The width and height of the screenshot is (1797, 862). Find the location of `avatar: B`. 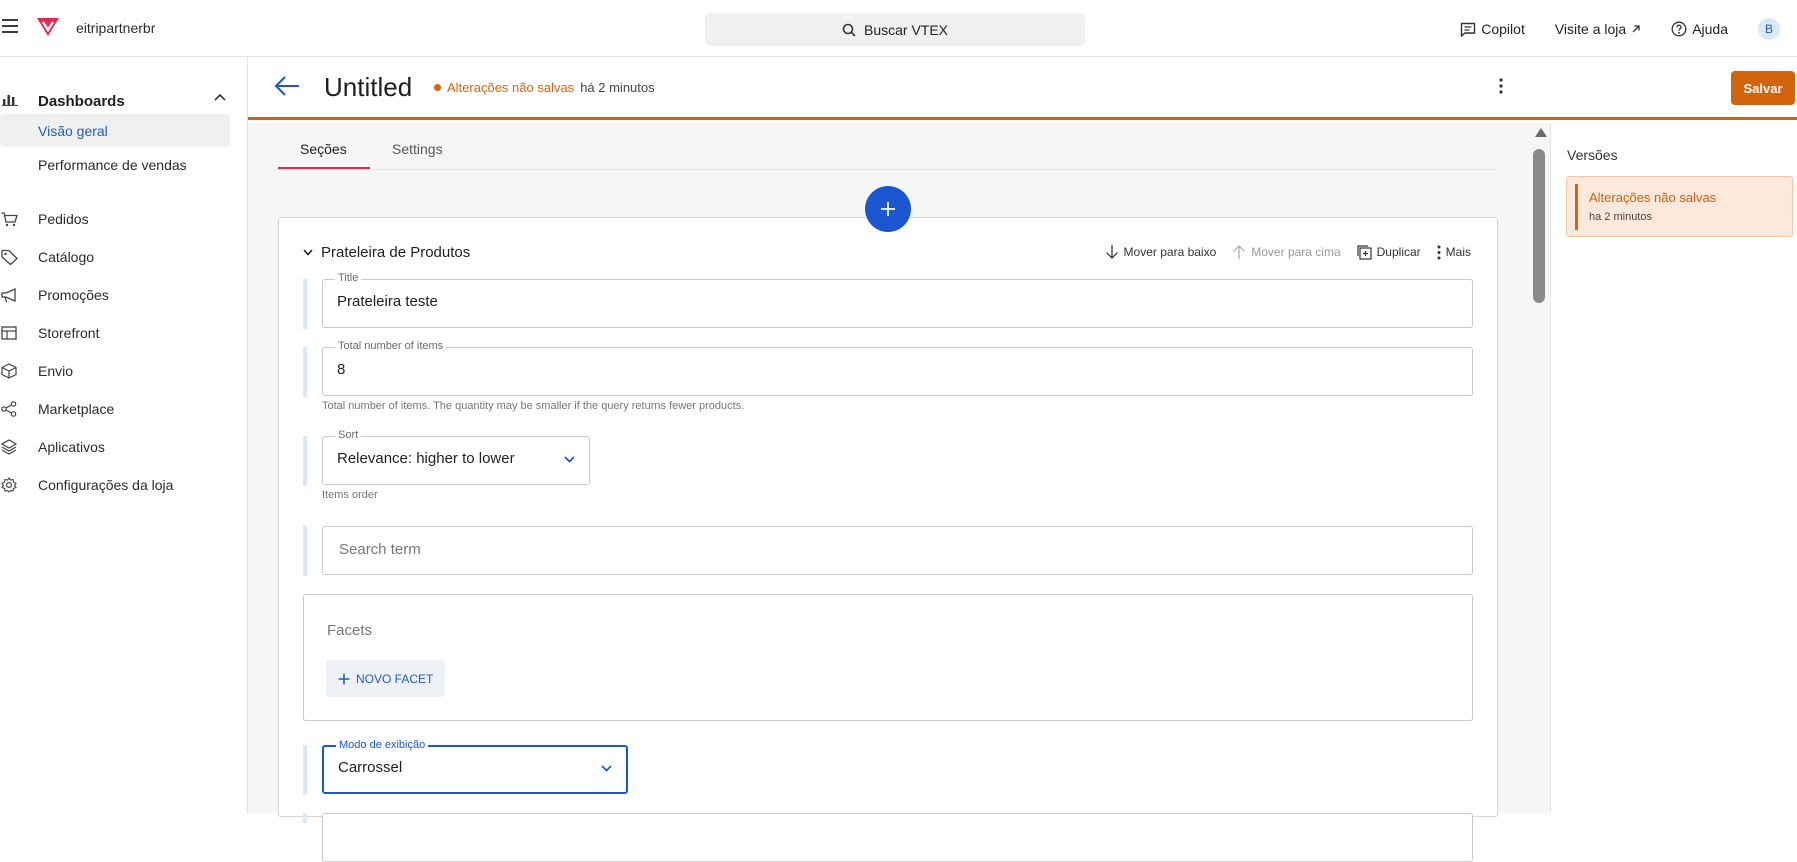

avatar: B is located at coordinates (1769, 29).